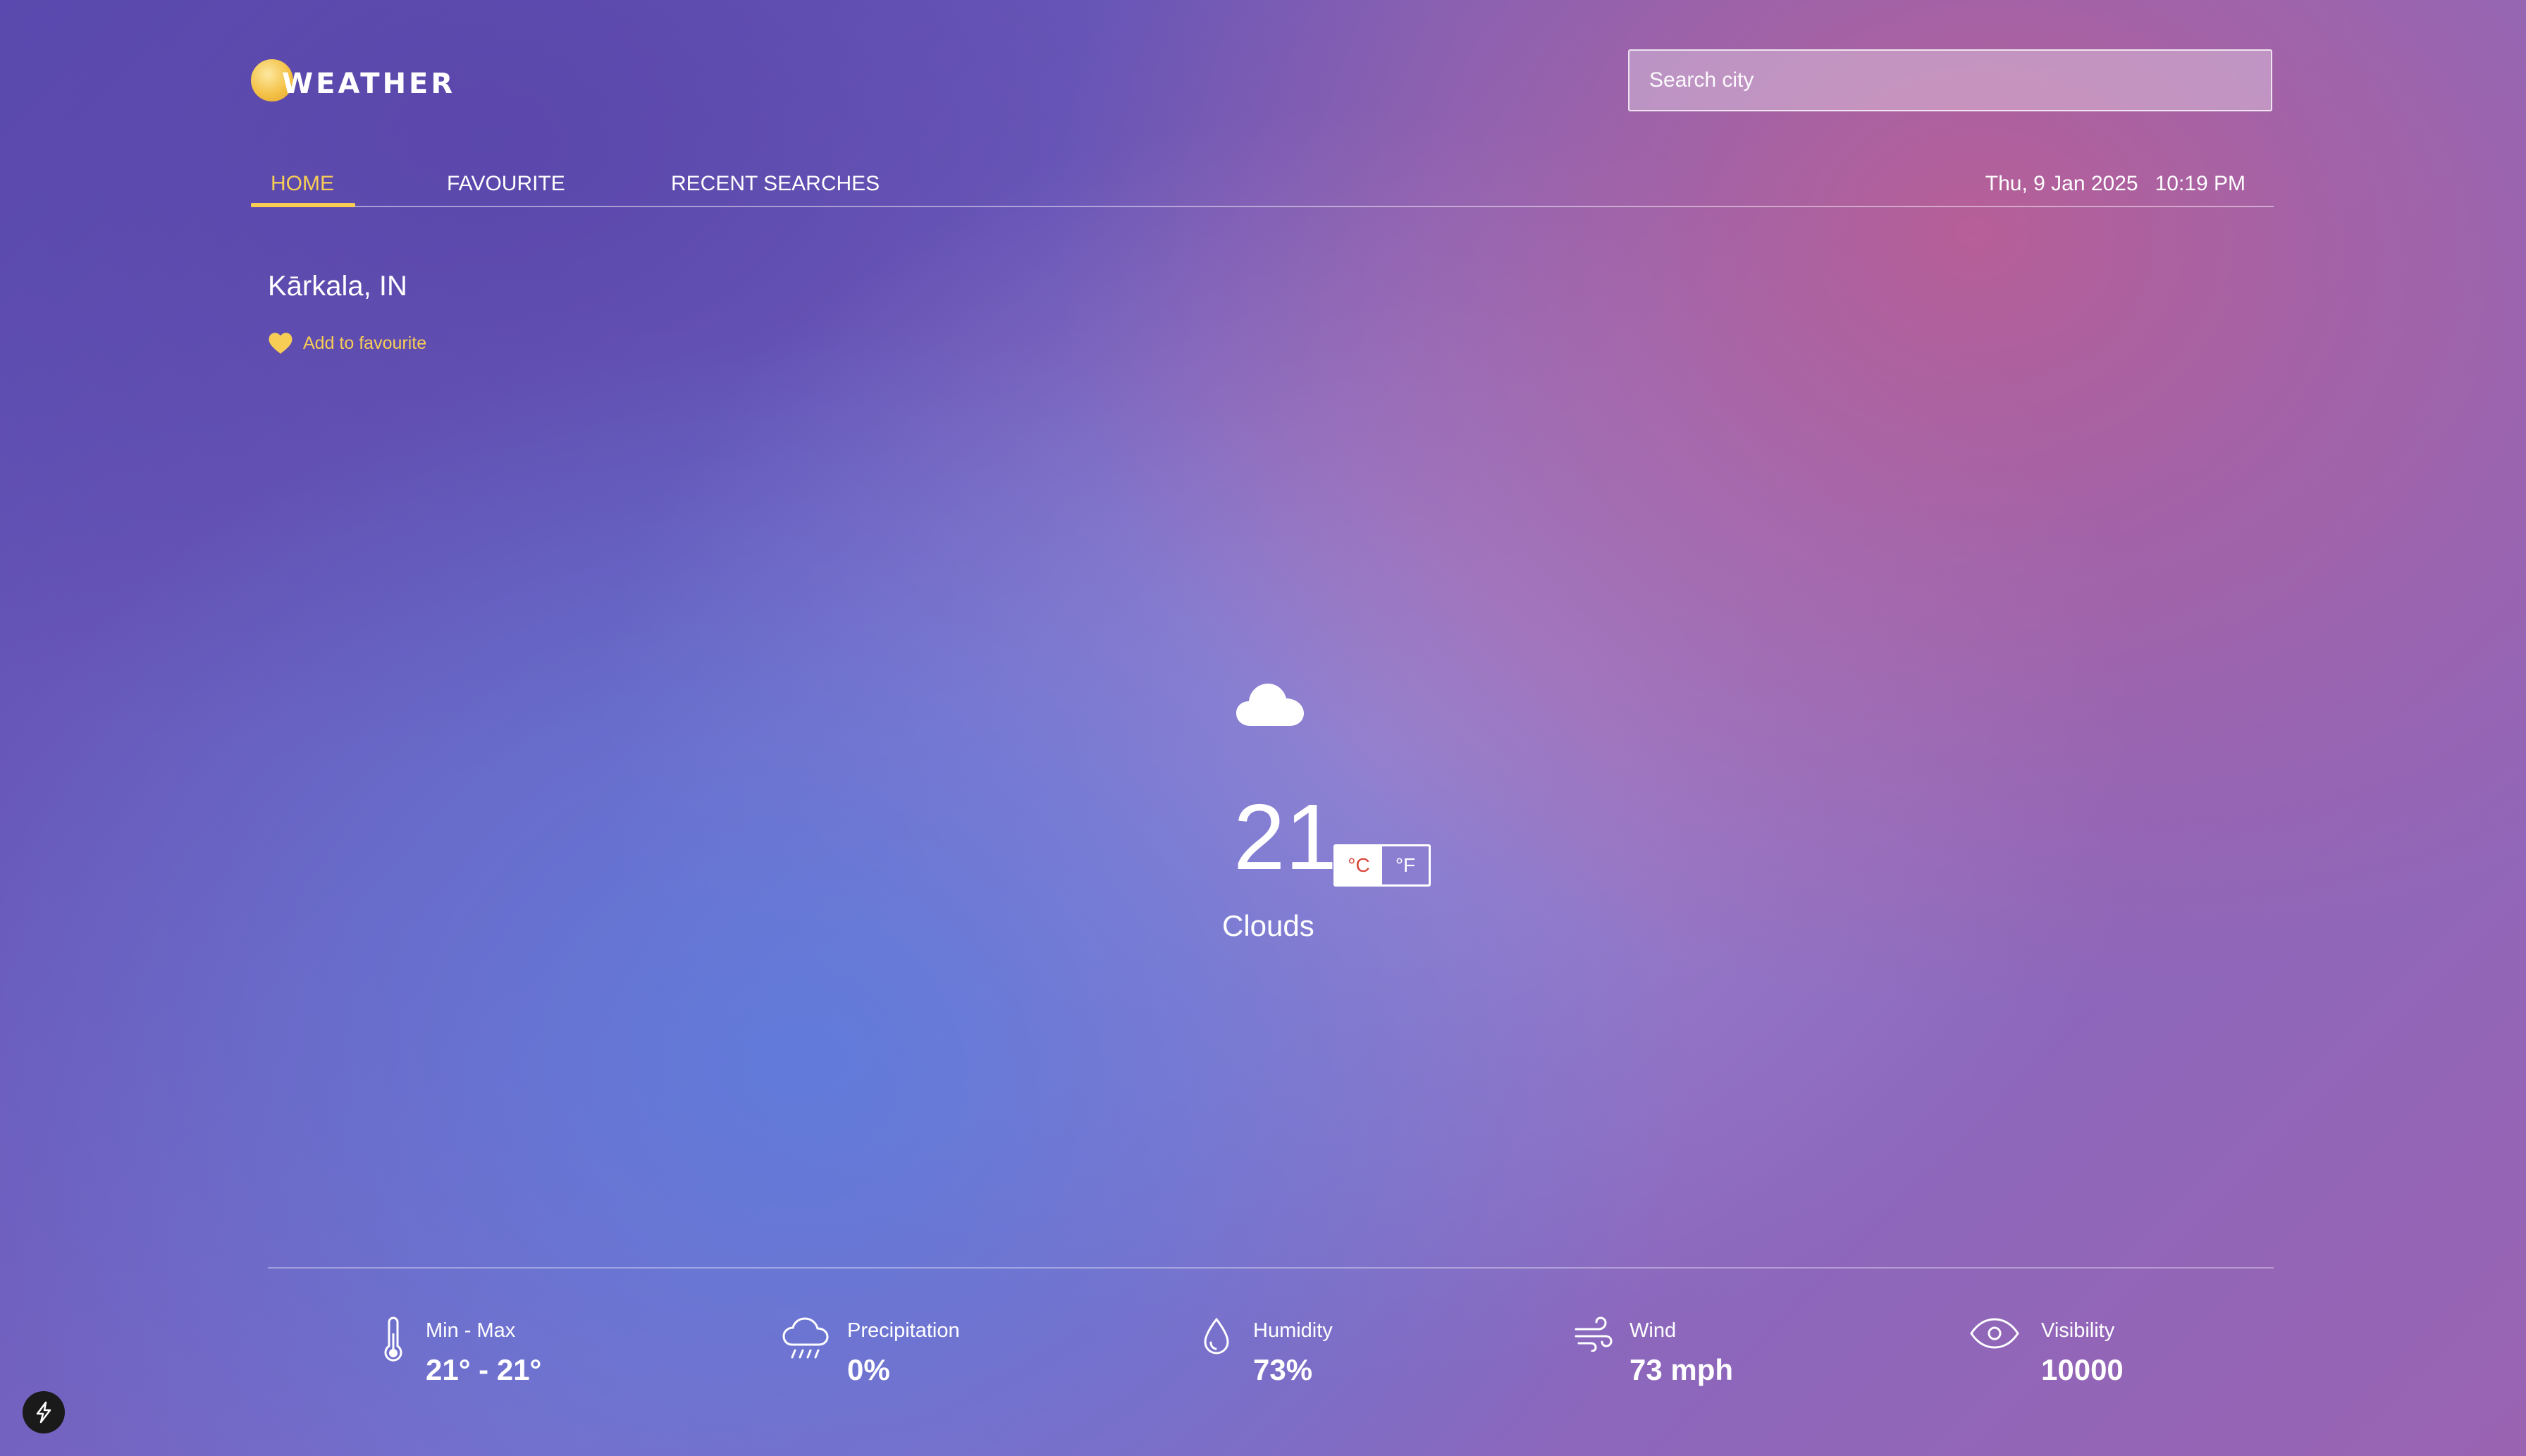 This screenshot has width=2526, height=1456. What do you see at coordinates (805, 1338) in the screenshot?
I see `rain-cloud-icon` at bounding box center [805, 1338].